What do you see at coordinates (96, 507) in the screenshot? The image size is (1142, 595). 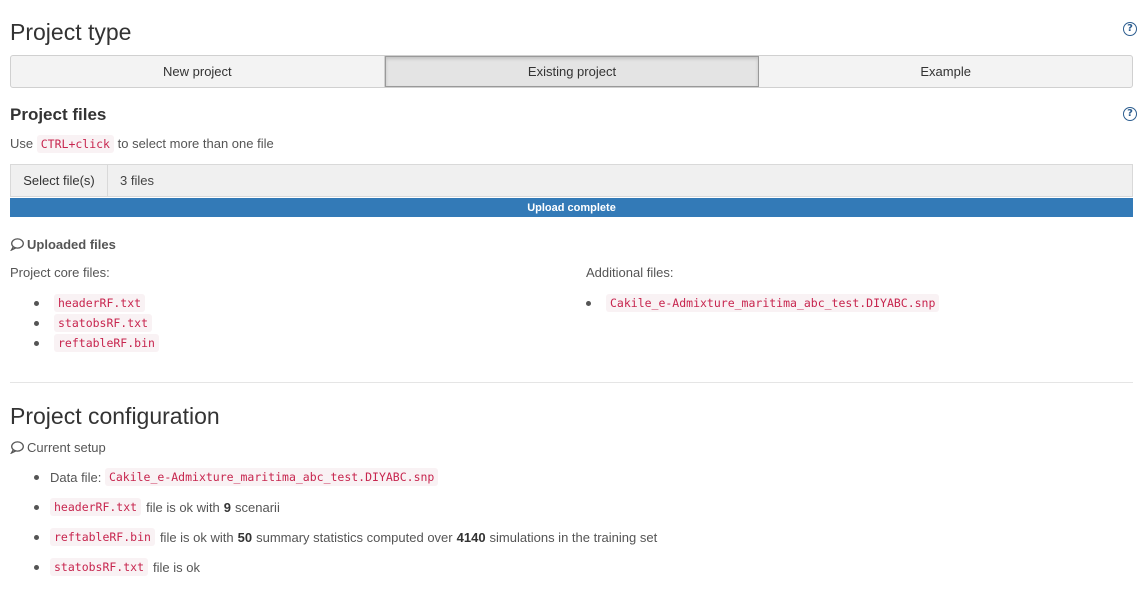 I see `header-file-name: headerRF.txt` at bounding box center [96, 507].